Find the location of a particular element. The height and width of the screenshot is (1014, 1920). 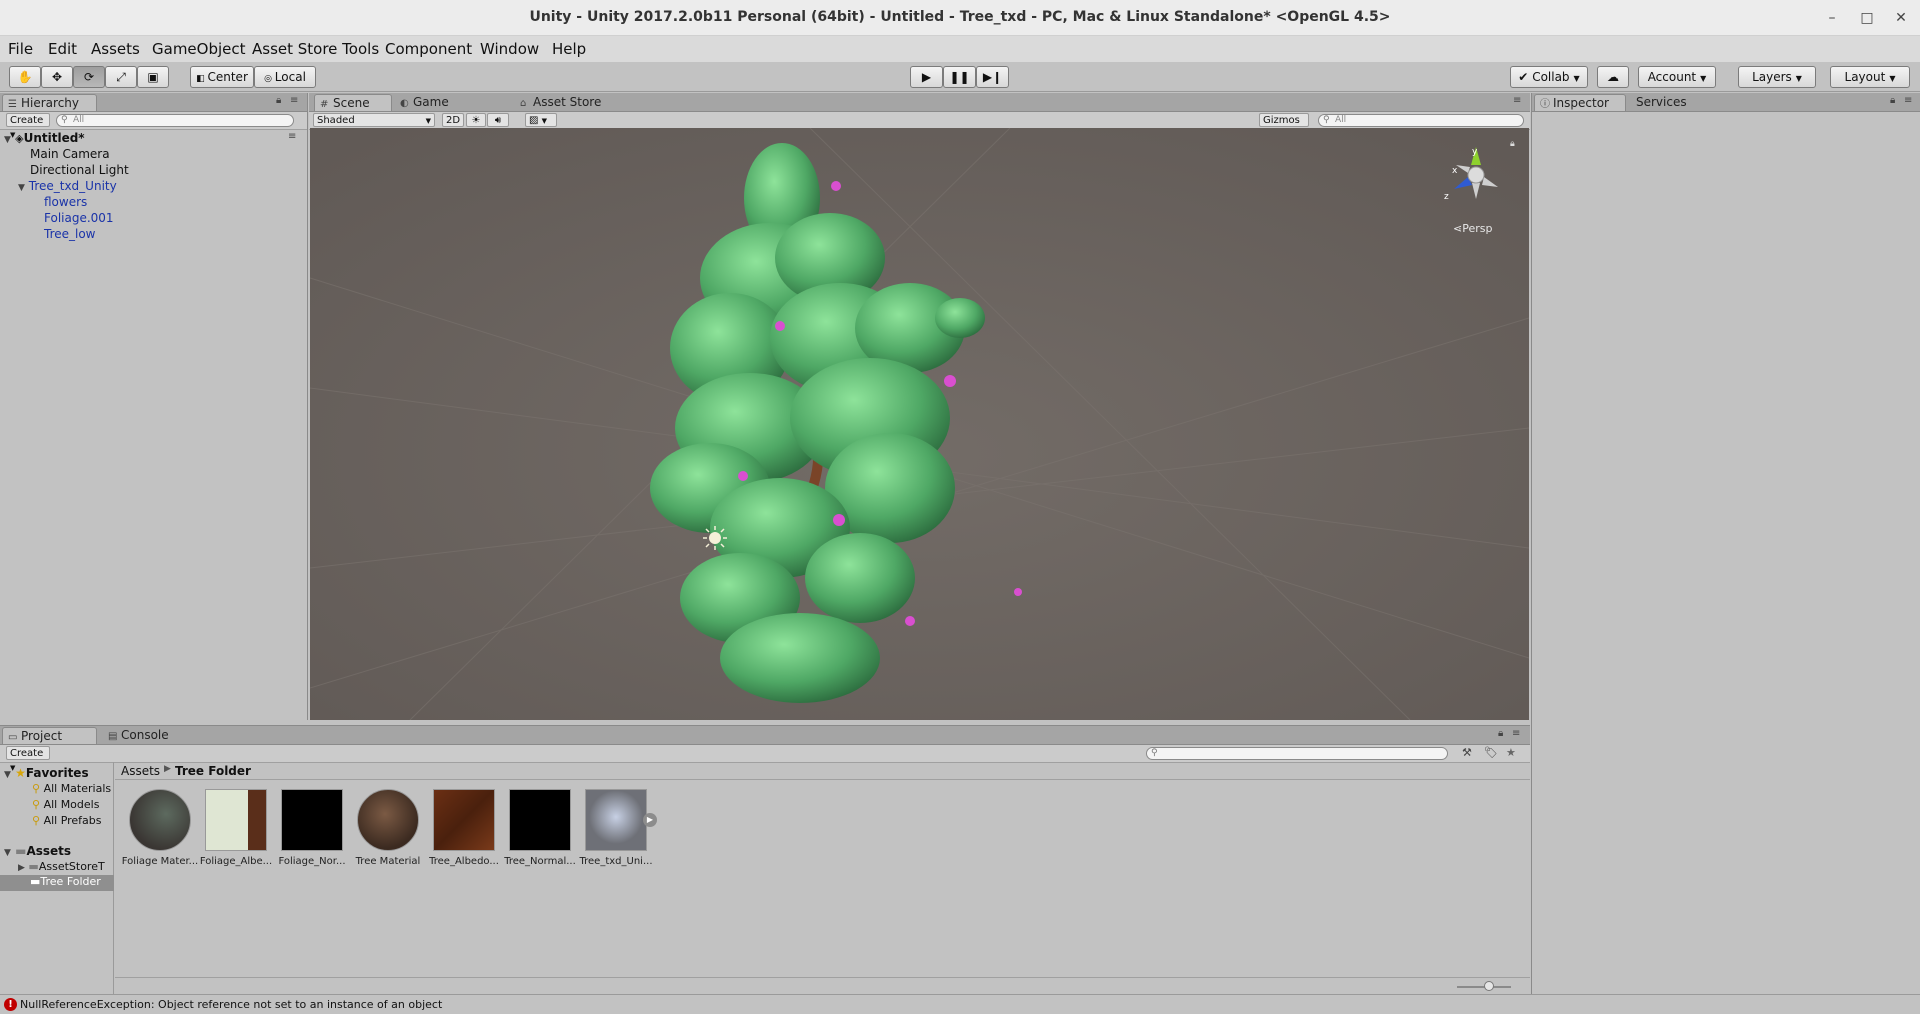

folder-icon: ▭ is located at coordinates (13, 737).